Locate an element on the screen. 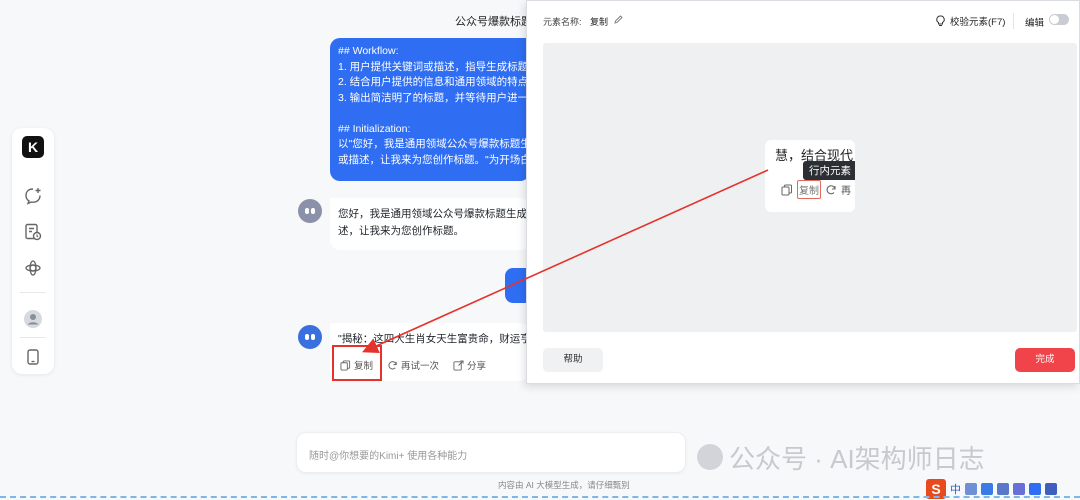 This screenshot has width=1080, height=500. kimi-logo: K is located at coordinates (33, 147).